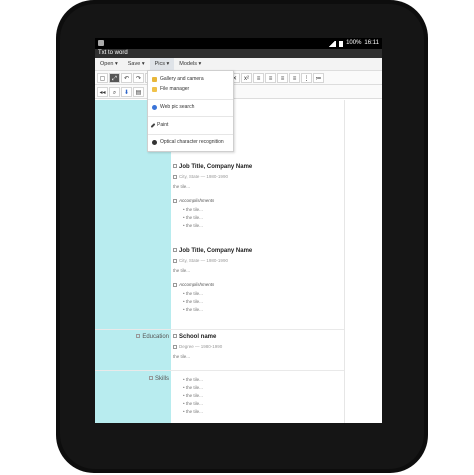 This screenshot has height=475, width=474. I want to click on menu-bar: Open ▾ Save ▾ Pics ▾ Models ▾, so click(238, 64).